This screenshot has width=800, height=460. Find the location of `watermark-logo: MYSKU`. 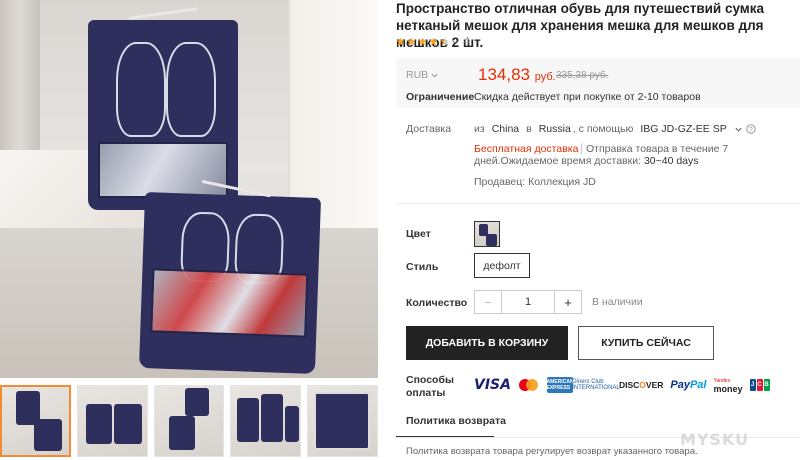

watermark-logo: MYSKU is located at coordinates (715, 439).